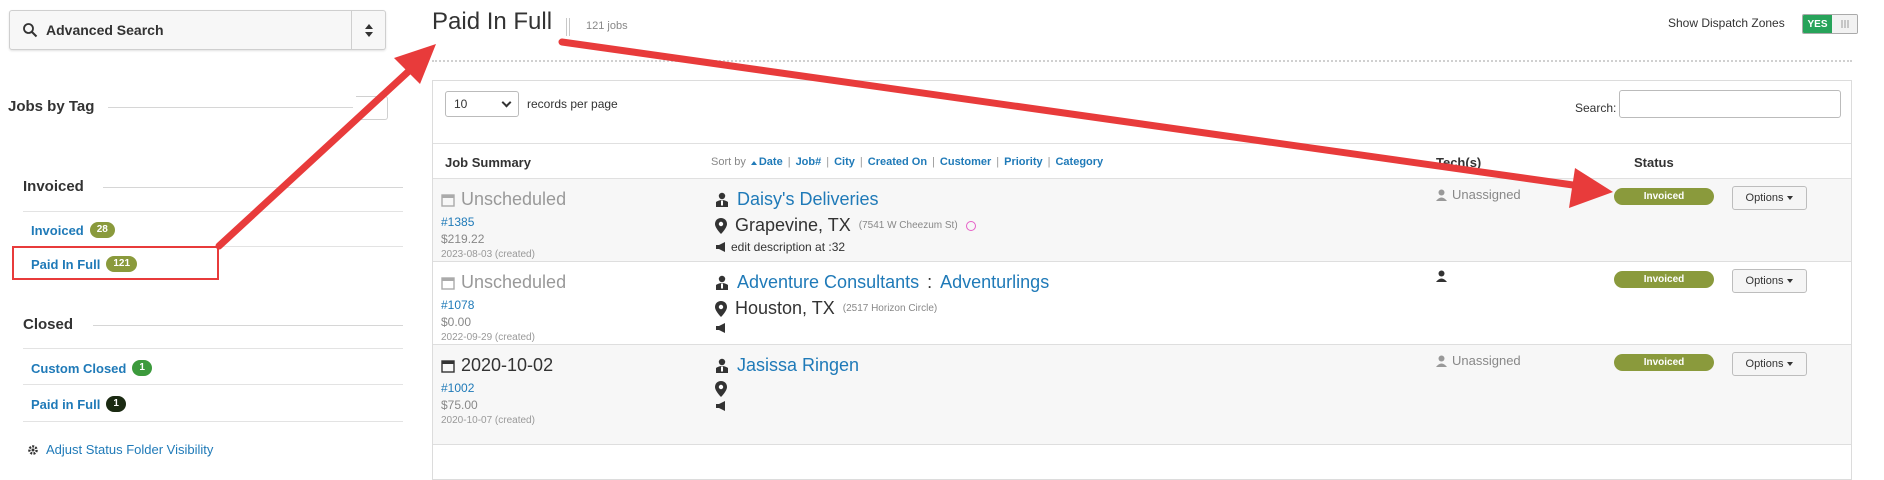 Image resolution: width=1884 pixels, height=480 pixels. What do you see at coordinates (497, 365) in the screenshot?
I see `job-date: 2020-10-02` at bounding box center [497, 365].